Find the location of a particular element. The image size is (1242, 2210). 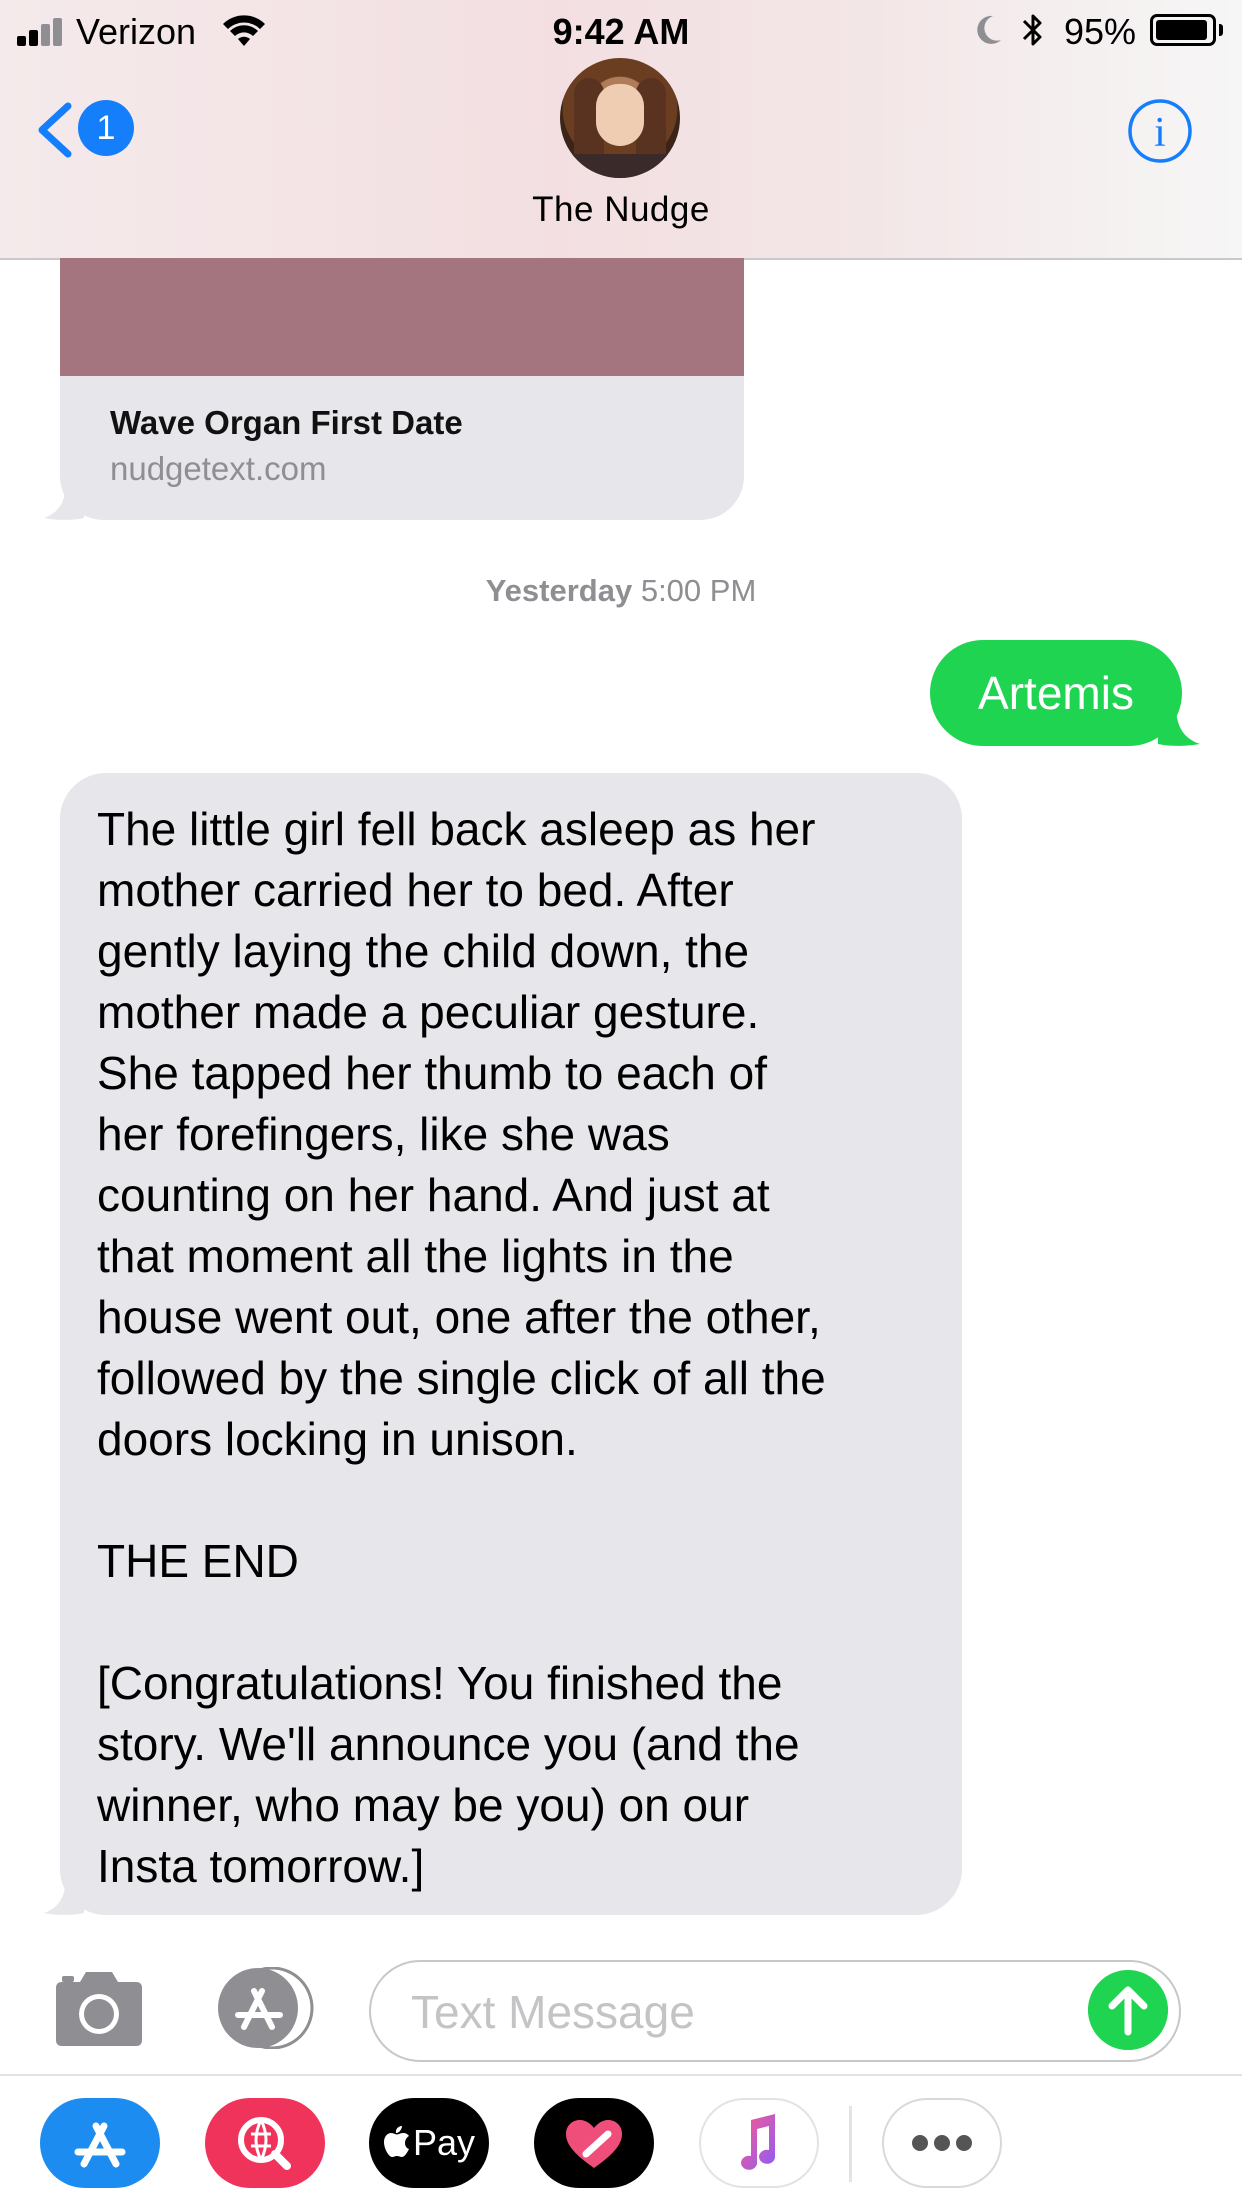

more-apps-button is located at coordinates (942, 2143).